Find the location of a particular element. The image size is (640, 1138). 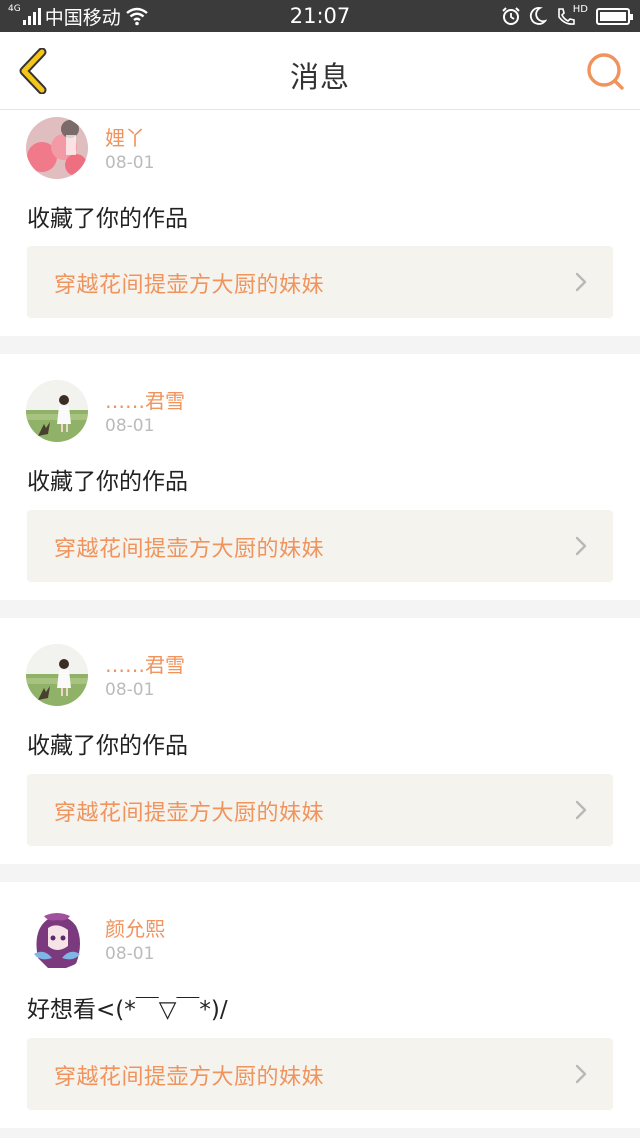

alarm-icon is located at coordinates (511, 16).